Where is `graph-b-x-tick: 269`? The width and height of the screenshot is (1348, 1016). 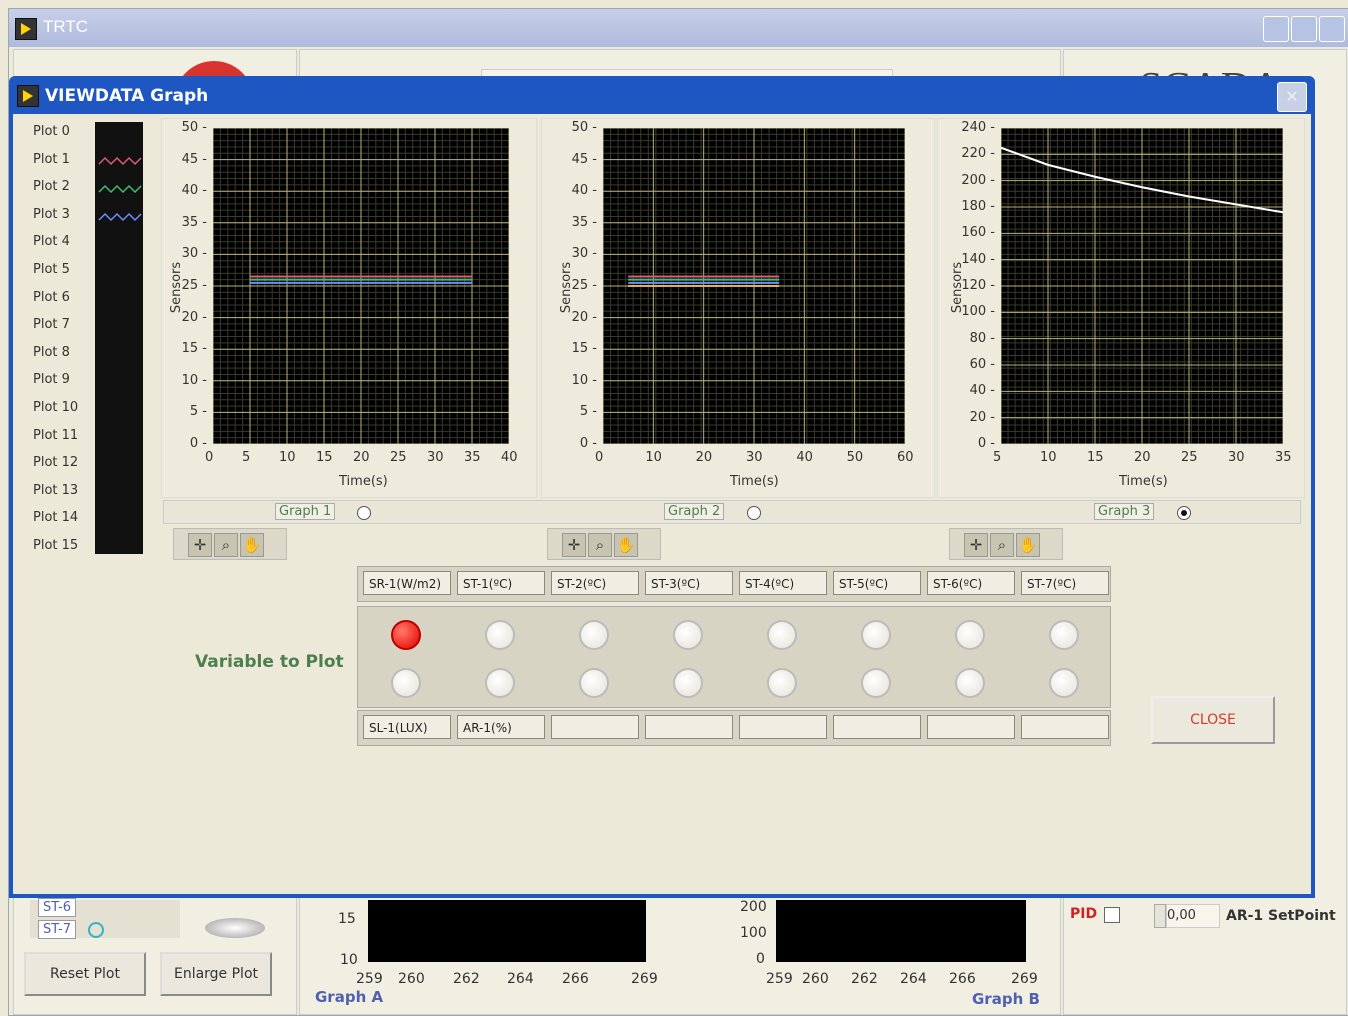 graph-b-x-tick: 269 is located at coordinates (1024, 979).